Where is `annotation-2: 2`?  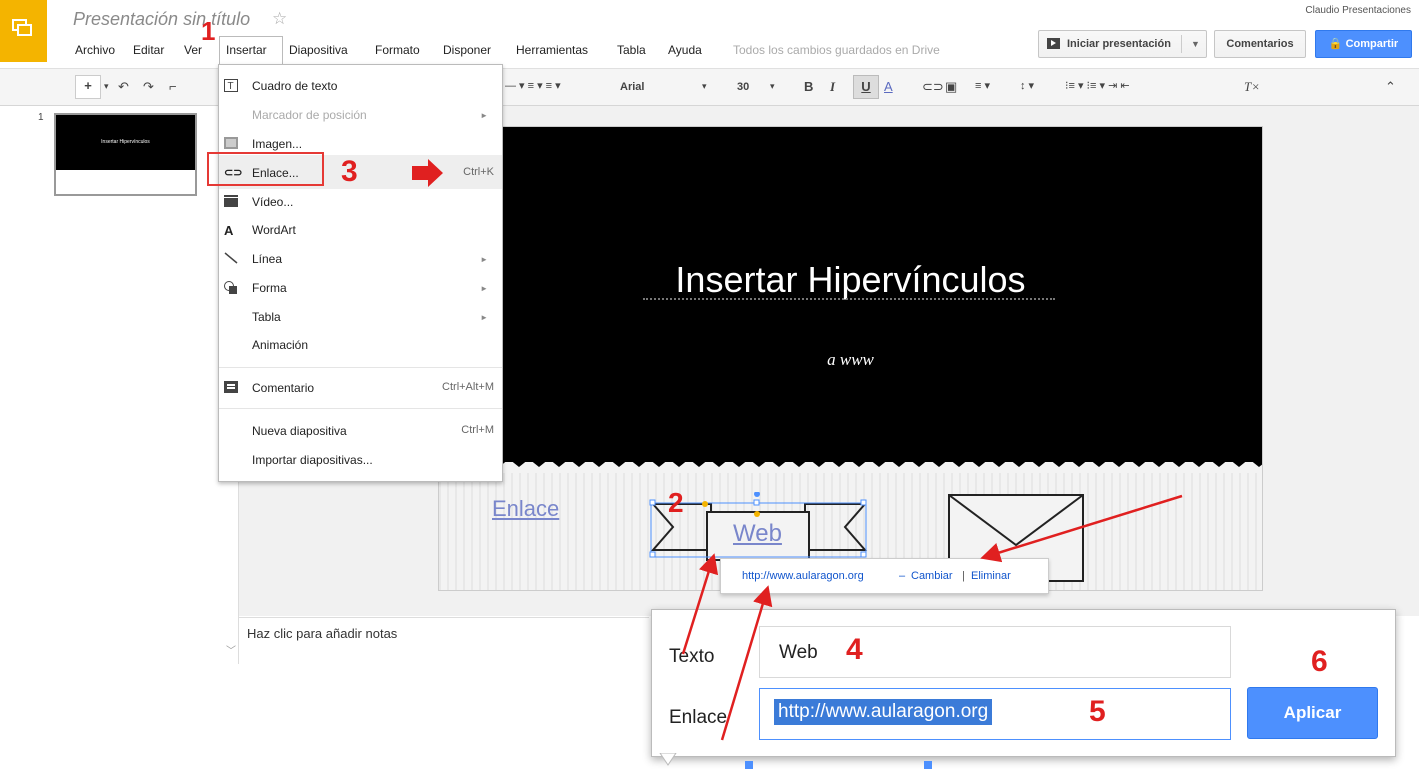
annotation-2: 2 is located at coordinates (676, 502).